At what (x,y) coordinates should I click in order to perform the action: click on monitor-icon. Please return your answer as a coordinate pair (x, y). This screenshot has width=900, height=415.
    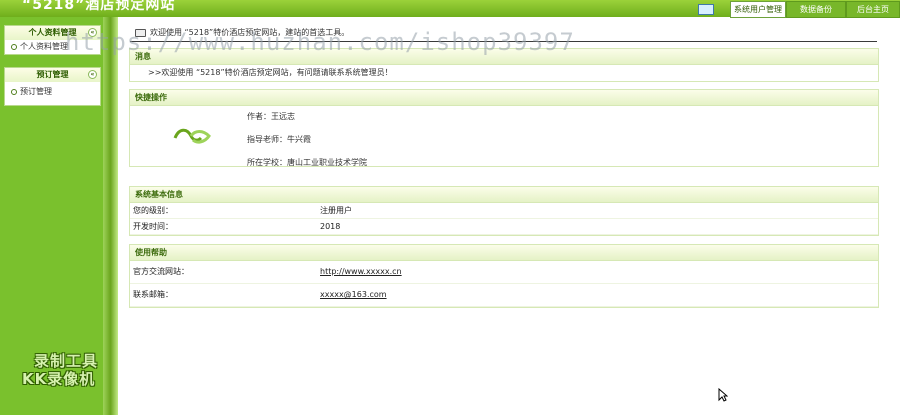
    Looking at the image, I should click on (706, 9).